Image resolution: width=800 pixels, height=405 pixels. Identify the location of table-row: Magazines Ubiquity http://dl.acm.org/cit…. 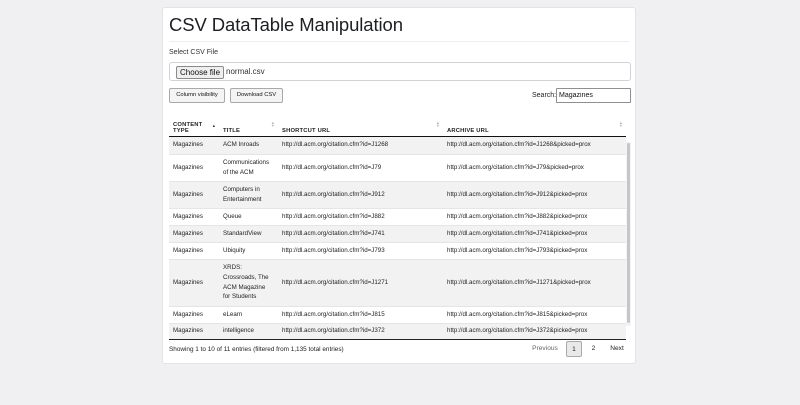
(397, 250).